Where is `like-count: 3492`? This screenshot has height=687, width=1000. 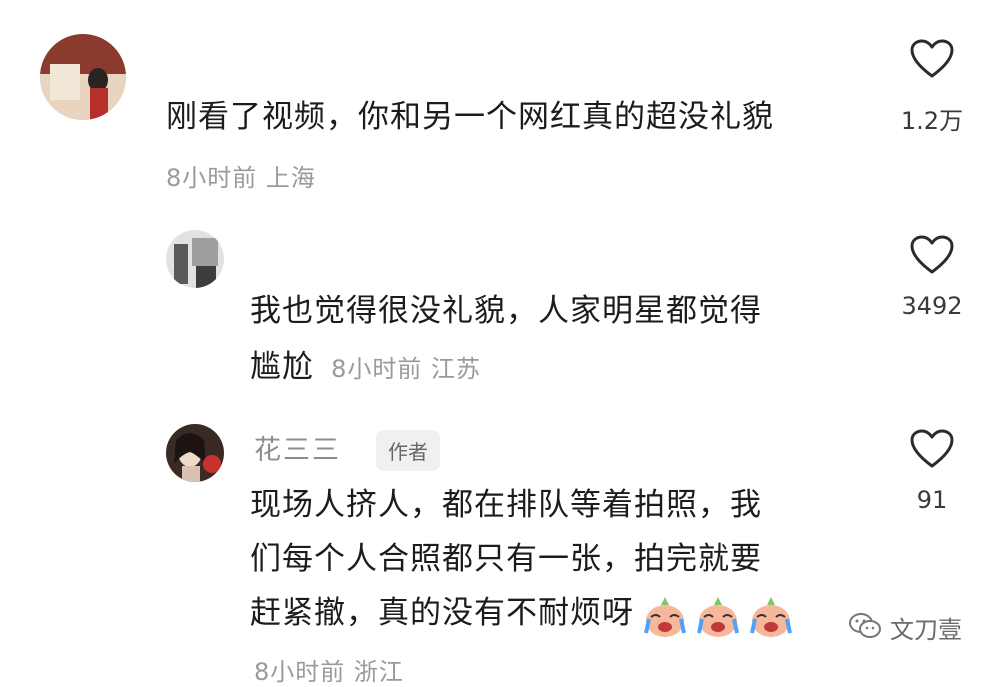 like-count: 3492 is located at coordinates (932, 306).